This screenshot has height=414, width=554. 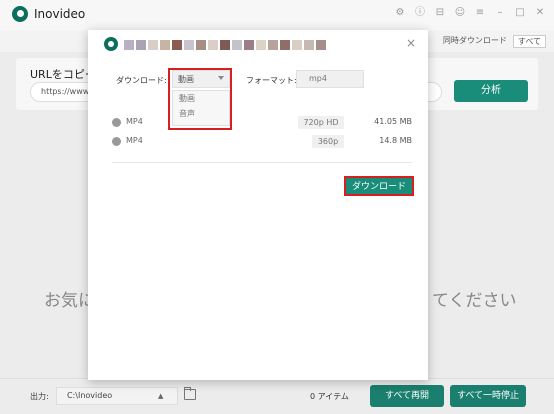 I want to click on row-size: 41.05 MB, so click(x=393, y=121).